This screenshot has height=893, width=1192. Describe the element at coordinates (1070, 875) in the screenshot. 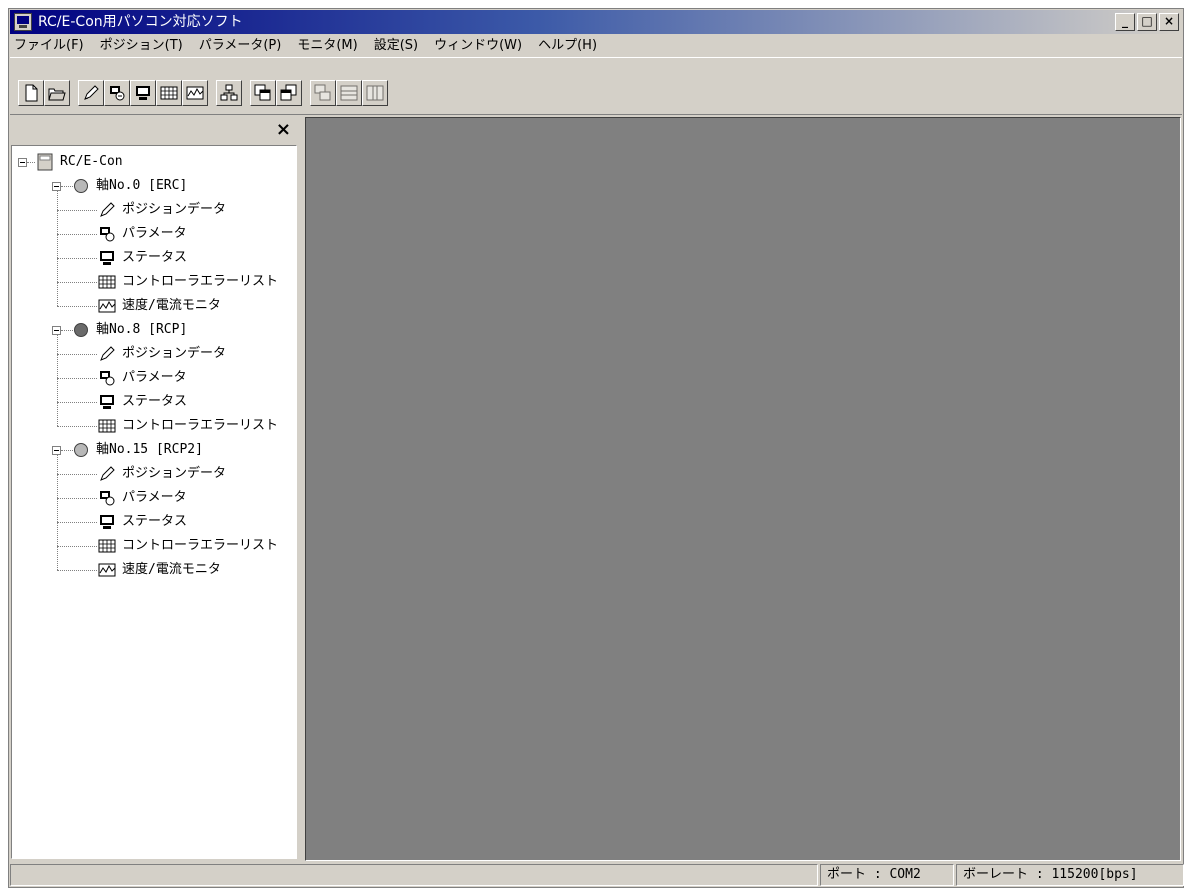

I see `status-baudrate: ボーレート : 115200[bps]` at that location.